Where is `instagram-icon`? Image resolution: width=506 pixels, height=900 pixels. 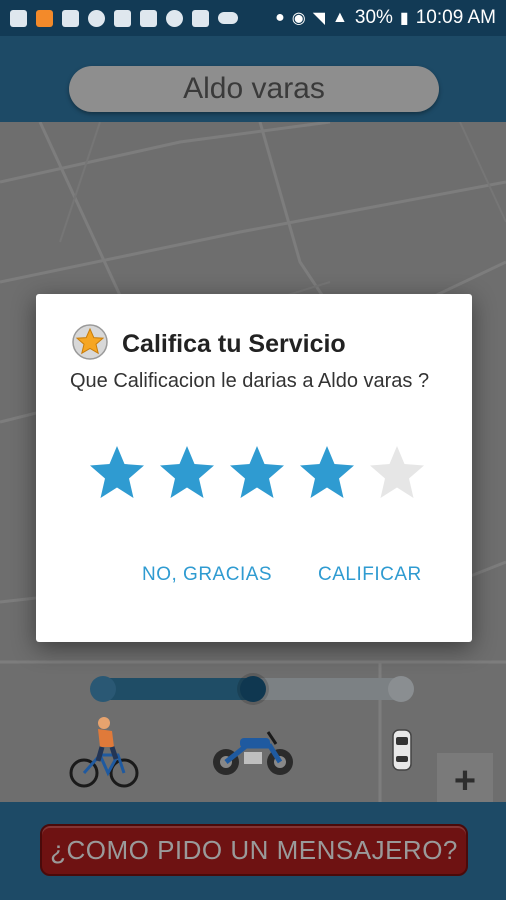 instagram-icon is located at coordinates (174, 18).